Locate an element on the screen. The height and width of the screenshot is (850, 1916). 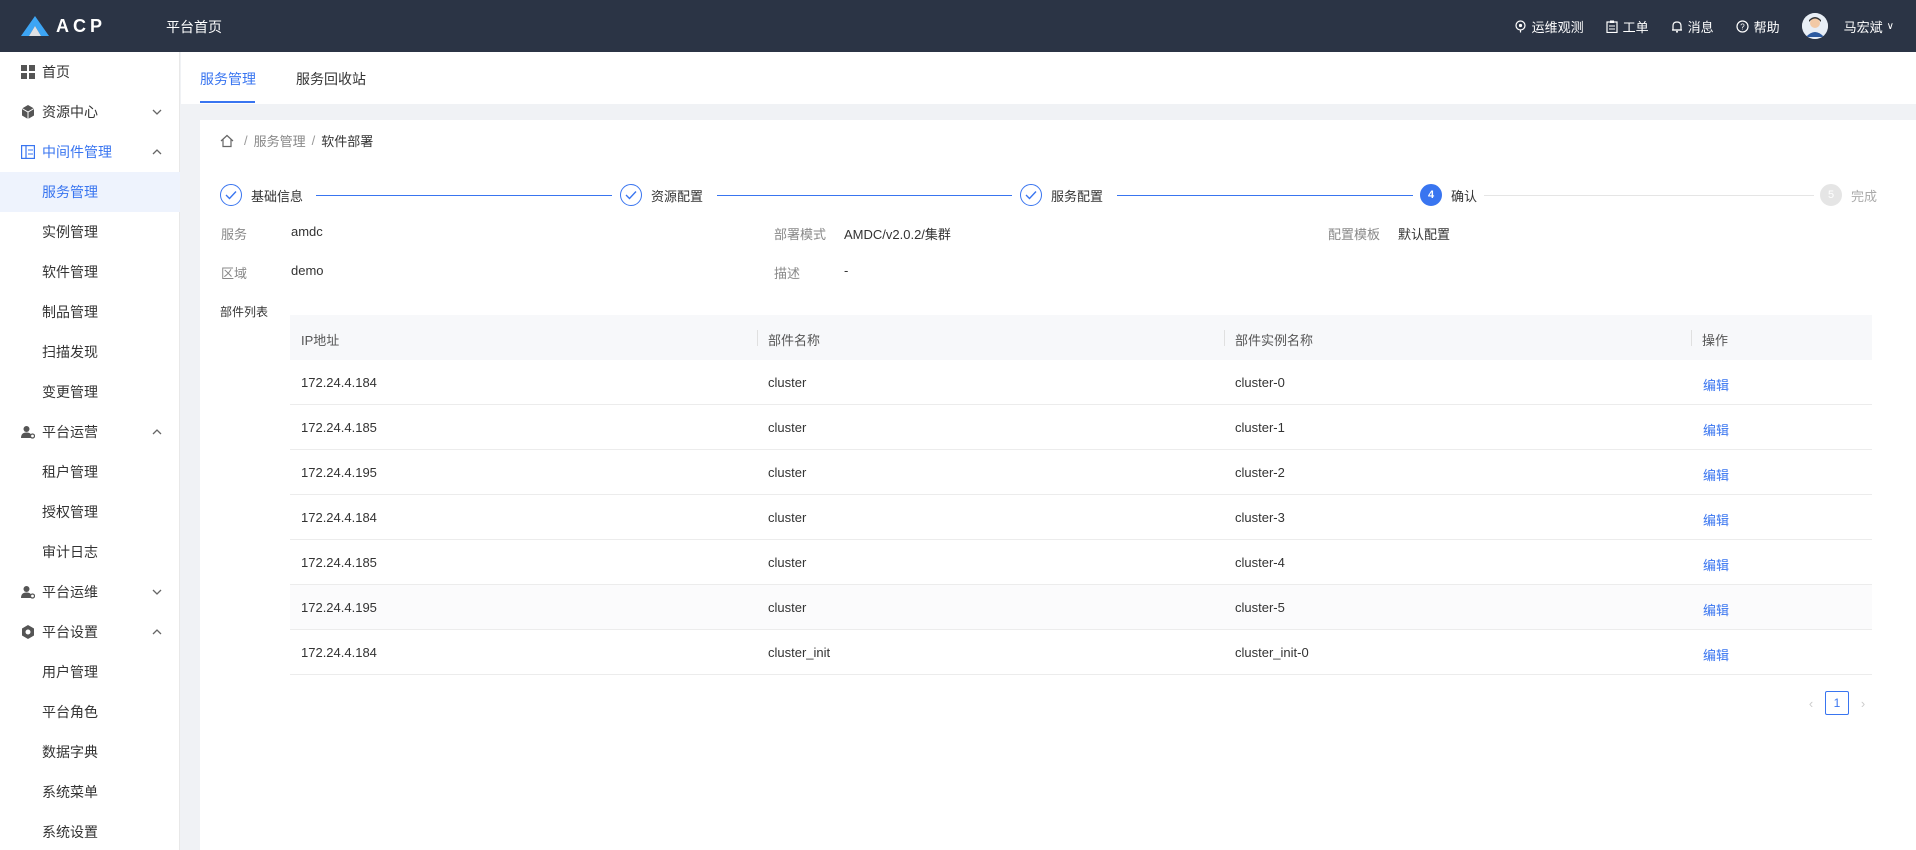
sidebar-item-scan-discovery: 扫描发现 is located at coordinates (90, 352).